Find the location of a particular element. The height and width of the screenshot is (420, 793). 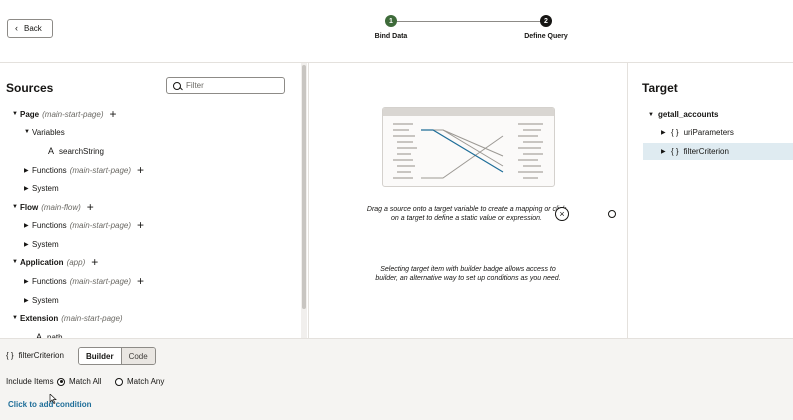

target-node-uriparameters: ▶ { } uriParameters is located at coordinates (727, 132).